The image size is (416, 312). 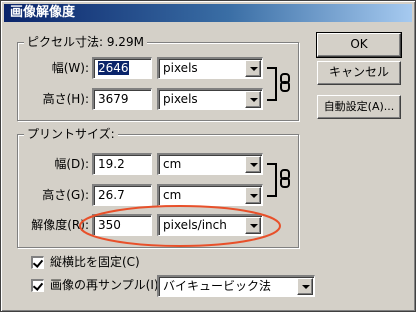 What do you see at coordinates (71, 134) in the screenshot?
I see `print-size-legend: プリントサイズ:` at bounding box center [71, 134].